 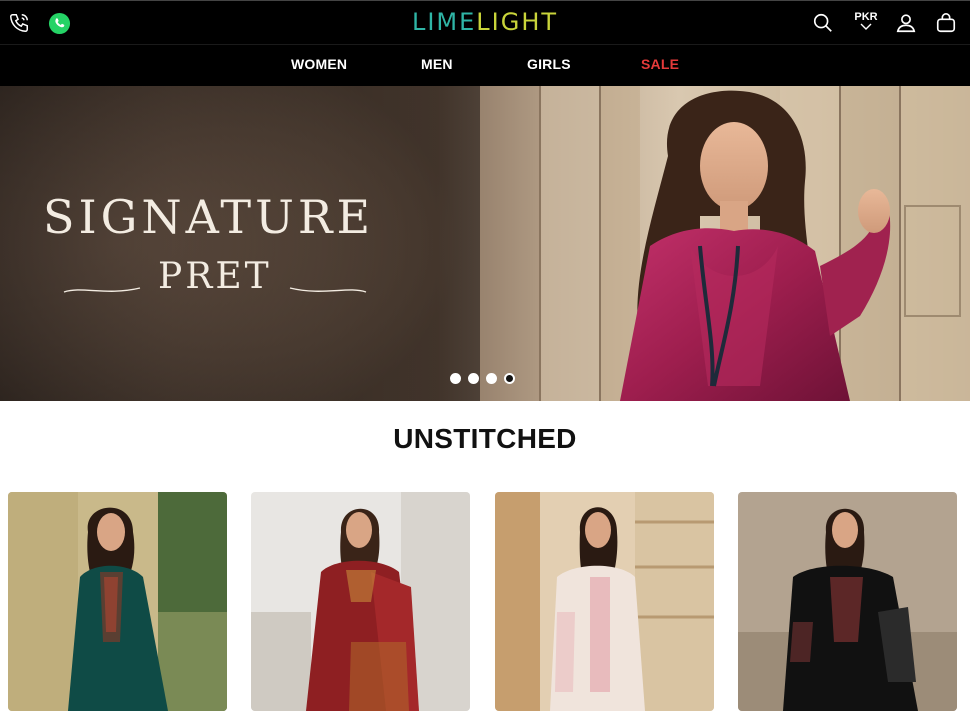 What do you see at coordinates (215, 276) in the screenshot?
I see `hero-subtitle: PRET` at bounding box center [215, 276].